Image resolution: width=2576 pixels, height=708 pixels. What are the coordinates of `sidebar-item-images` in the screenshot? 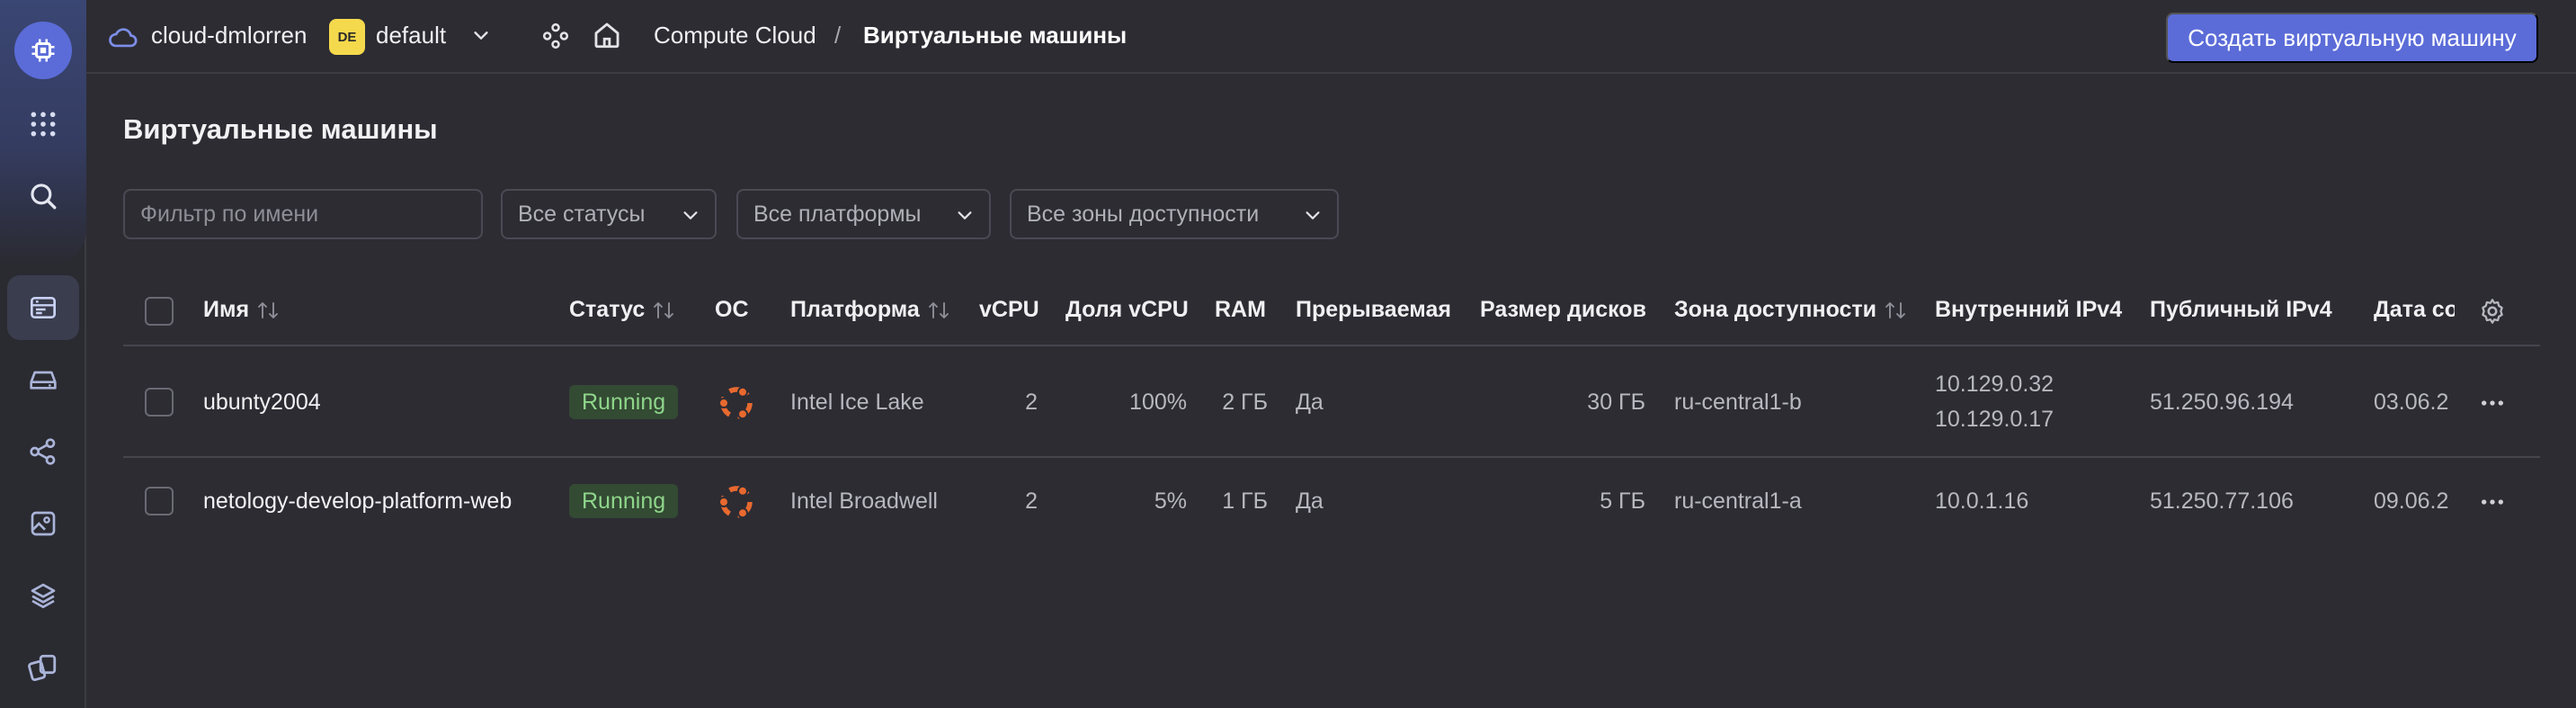 It's located at (43, 523).